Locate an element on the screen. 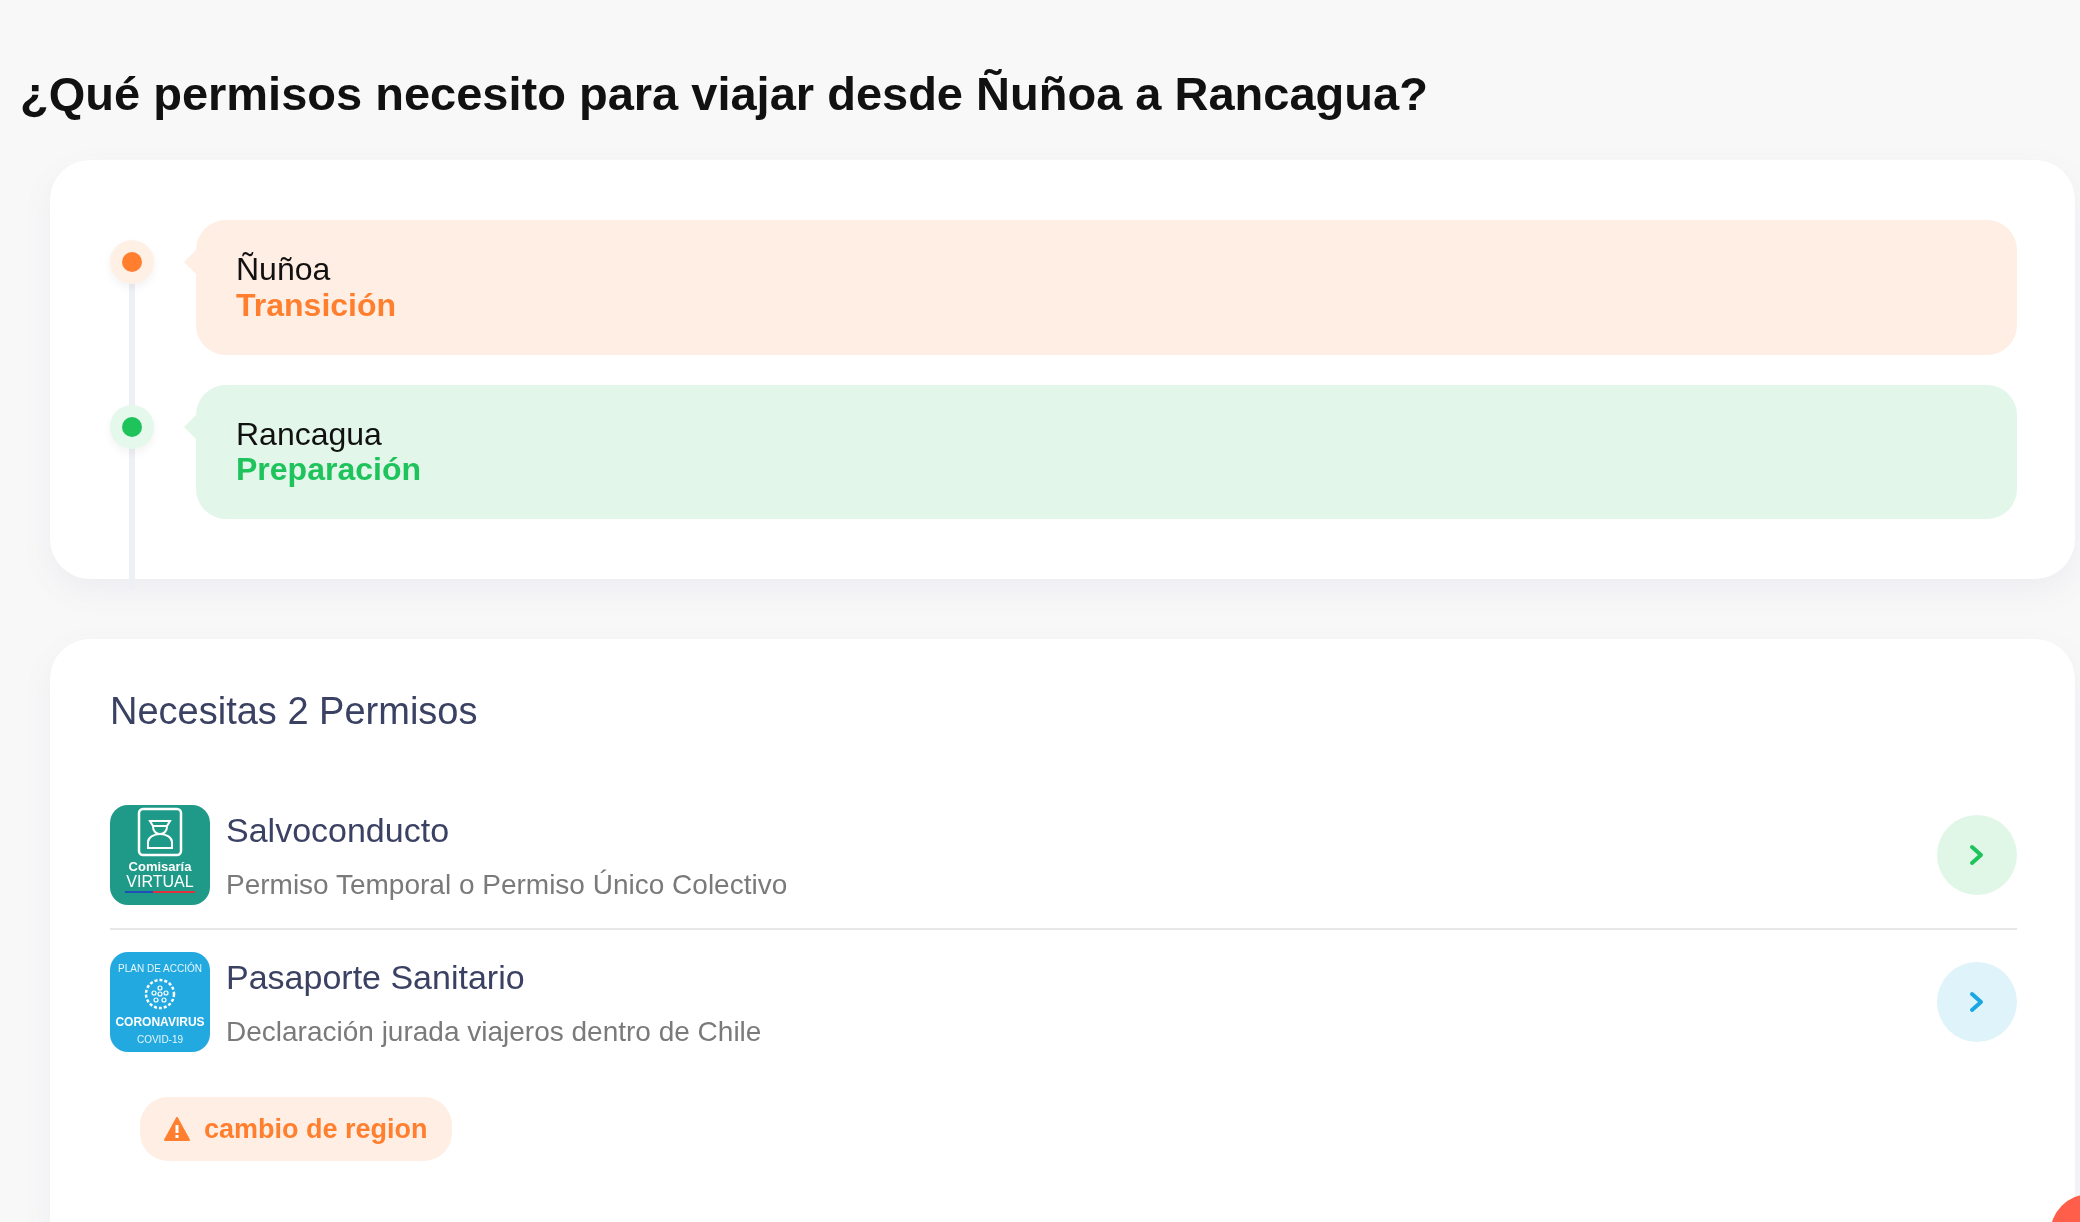 The width and height of the screenshot is (2080, 1222). logo-text: Comisaría is located at coordinates (160, 867).